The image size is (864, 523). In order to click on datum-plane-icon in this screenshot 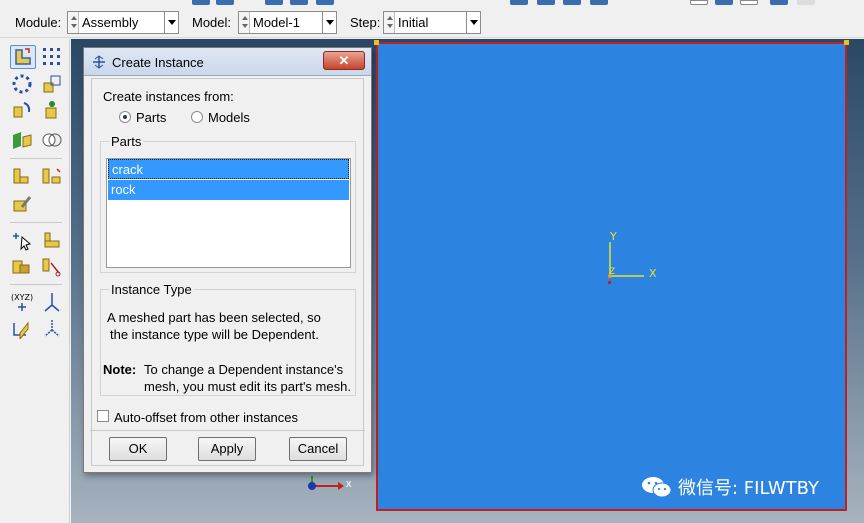, I will do `click(21, 331)`.